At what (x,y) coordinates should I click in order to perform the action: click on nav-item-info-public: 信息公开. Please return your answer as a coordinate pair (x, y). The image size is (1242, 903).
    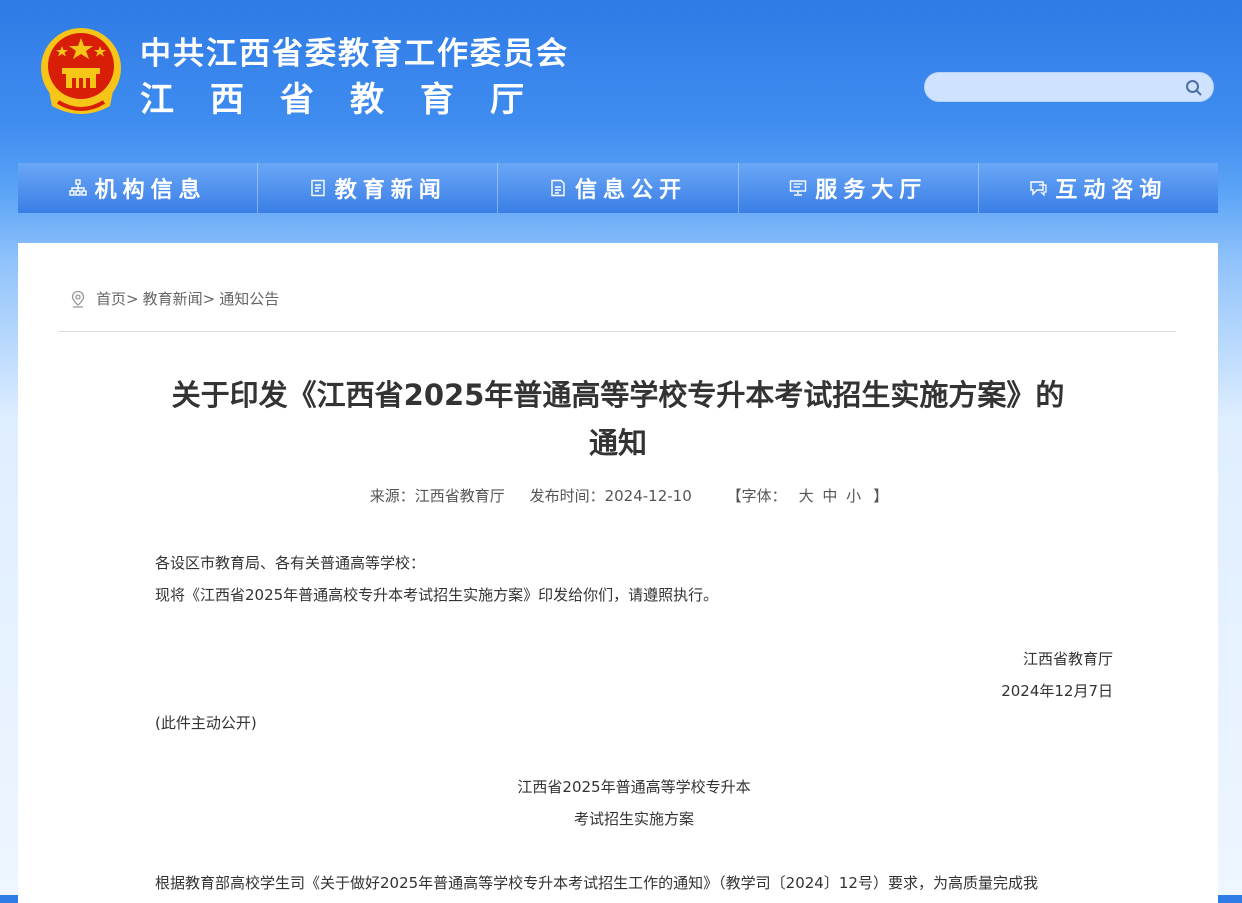
    Looking at the image, I should click on (618, 188).